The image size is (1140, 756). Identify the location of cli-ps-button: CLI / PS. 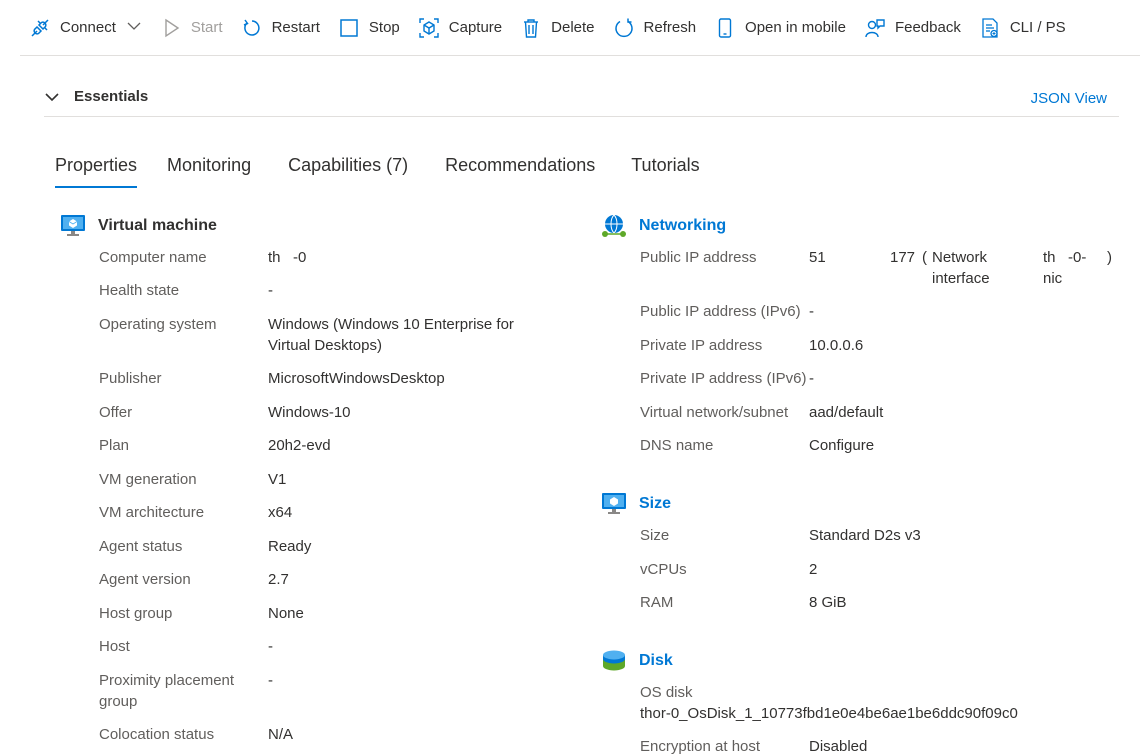
(1022, 28).